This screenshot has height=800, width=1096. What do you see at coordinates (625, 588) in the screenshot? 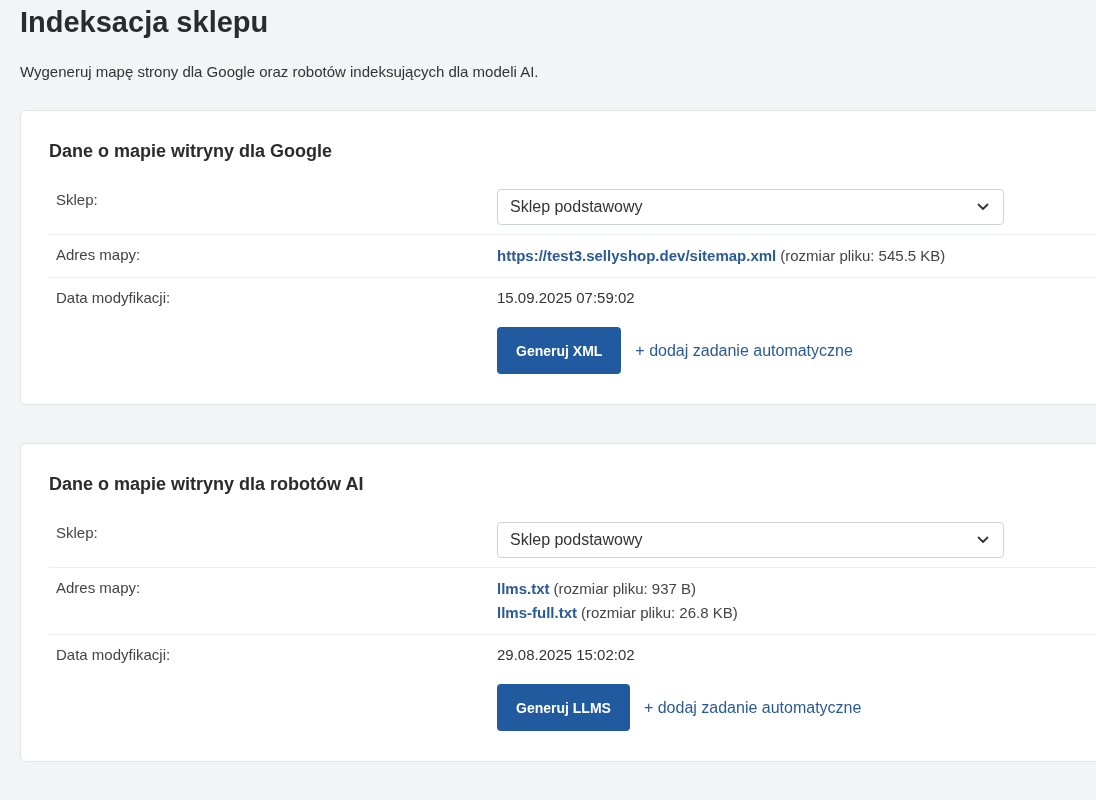
I see `file-size: (rozmiar pliku: 937 B)` at bounding box center [625, 588].